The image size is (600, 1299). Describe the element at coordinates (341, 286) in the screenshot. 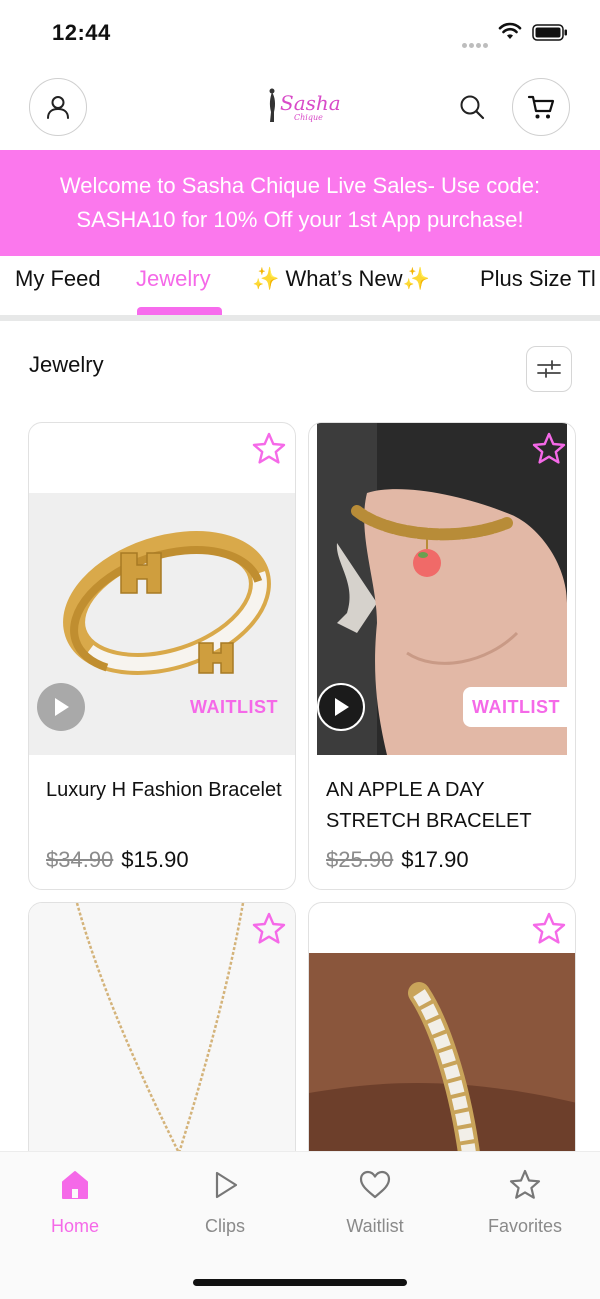

I see `tab-whats-new: ✨ What’s New✨` at that location.